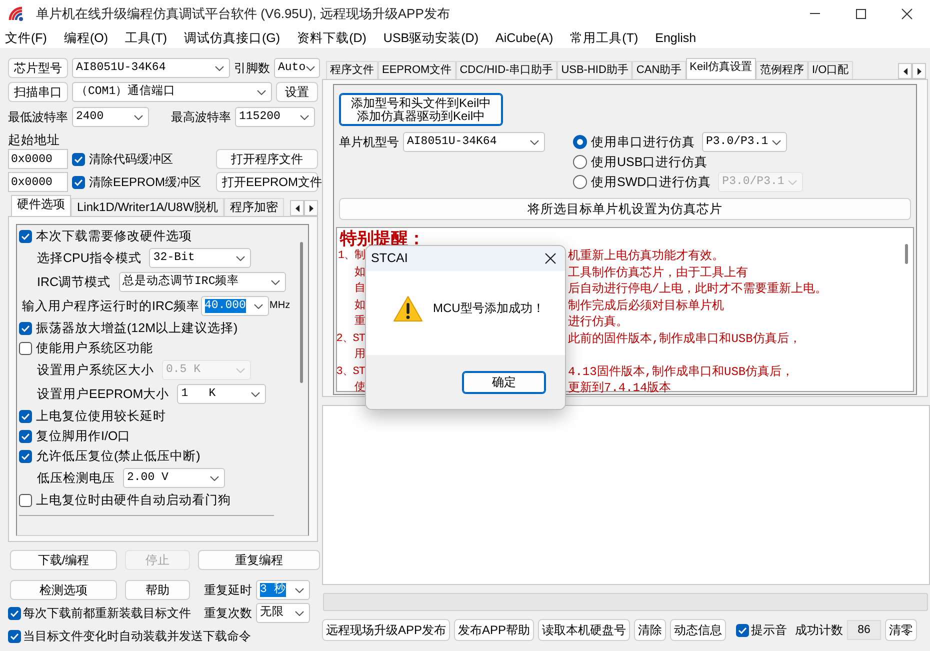 The height and width of the screenshot is (651, 930). What do you see at coordinates (417, 70) in the screenshot?
I see `tab: EEPROM文件` at bounding box center [417, 70].